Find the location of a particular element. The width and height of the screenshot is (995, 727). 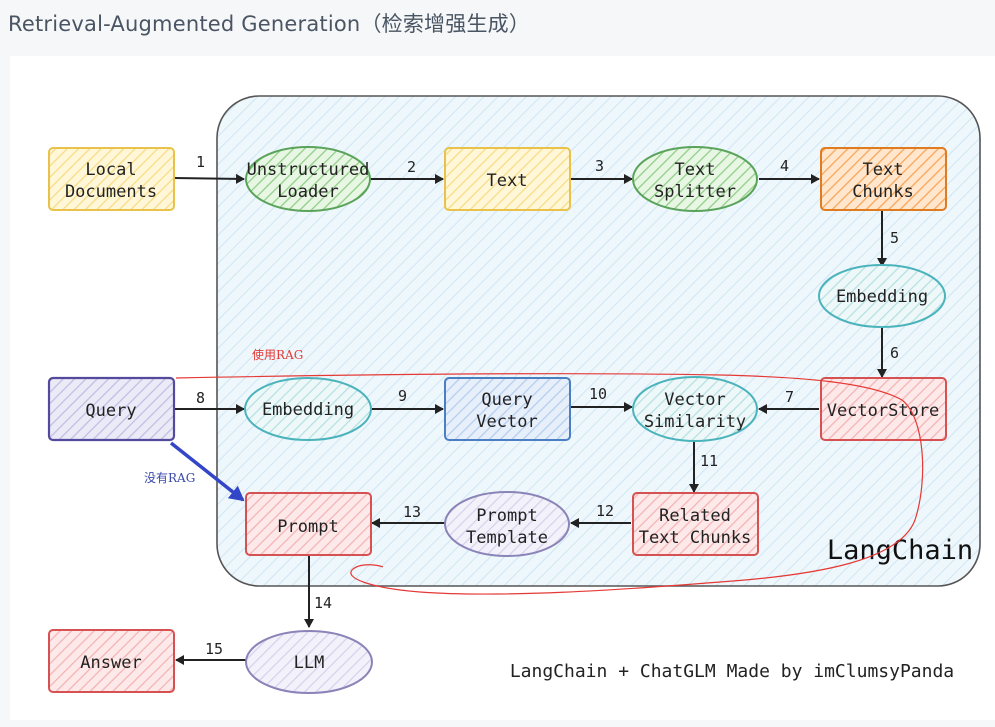

node-query: Query is located at coordinates (111, 409).